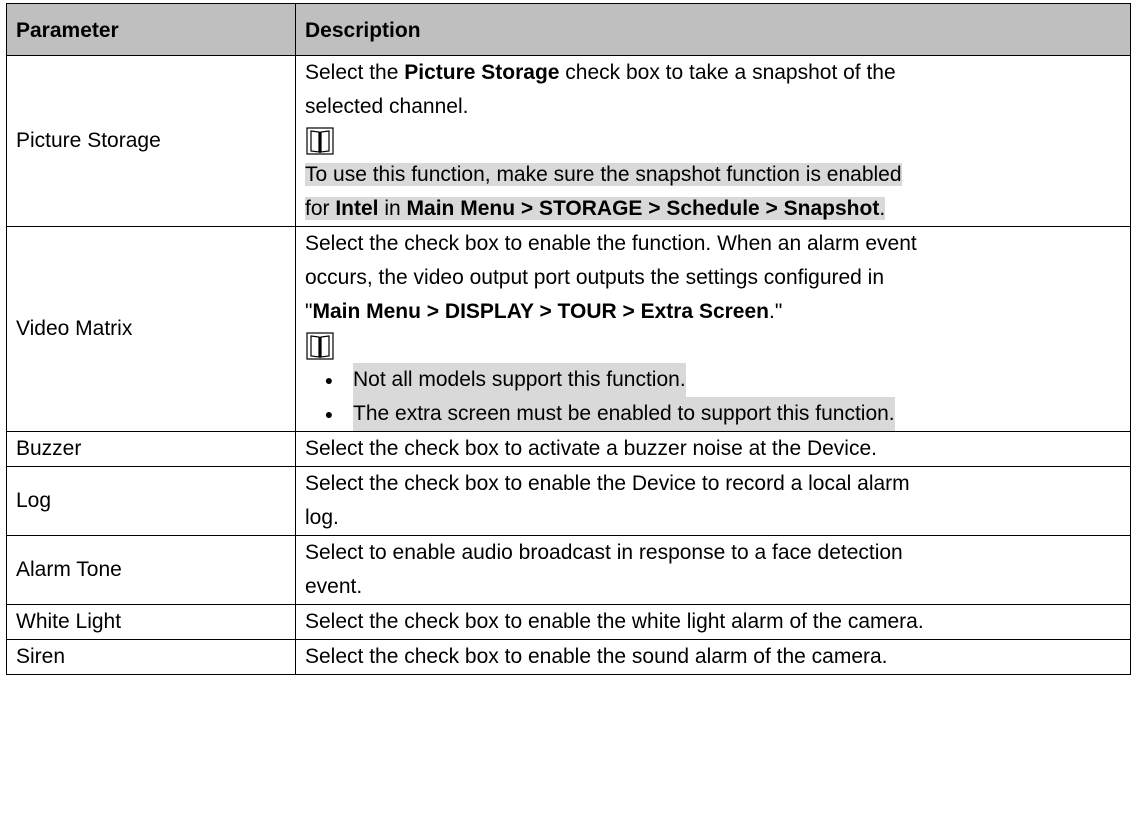  What do you see at coordinates (151, 657) in the screenshot?
I see `param-siren: Siren` at bounding box center [151, 657].